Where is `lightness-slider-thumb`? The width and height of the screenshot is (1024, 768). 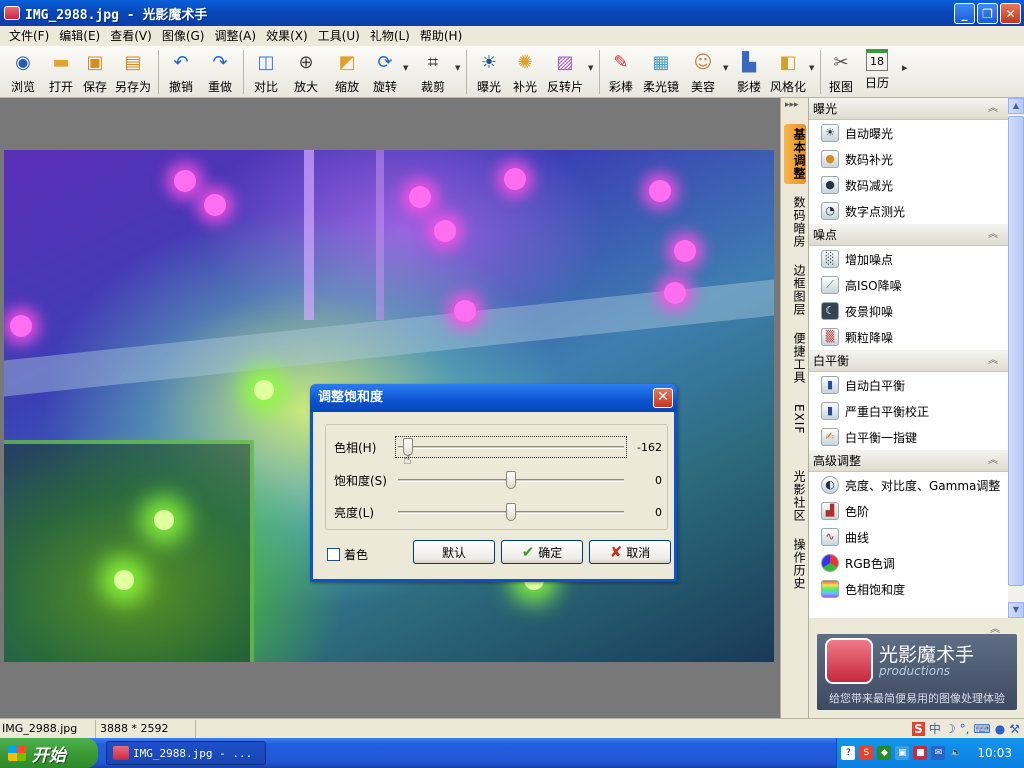 lightness-slider-thumb is located at coordinates (511, 512).